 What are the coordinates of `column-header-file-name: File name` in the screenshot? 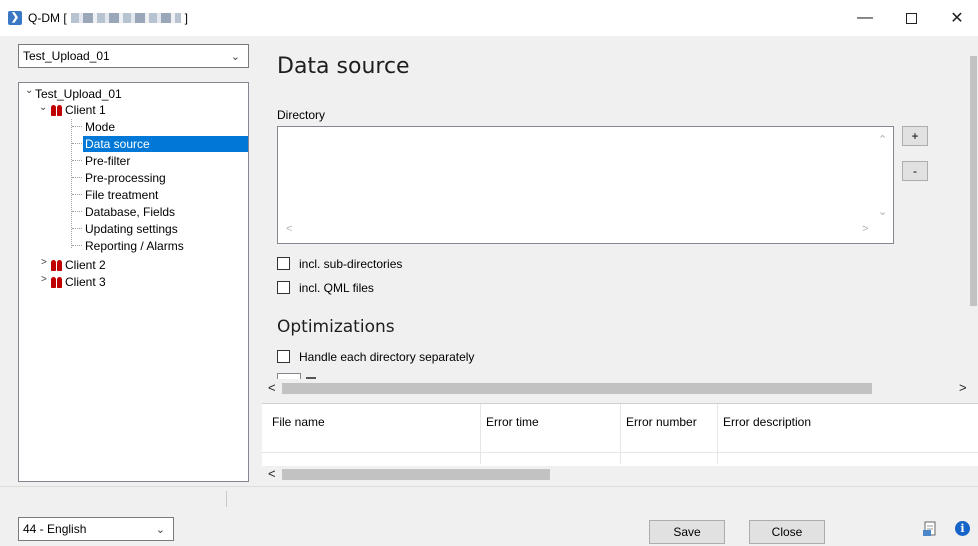 It's located at (298, 422).